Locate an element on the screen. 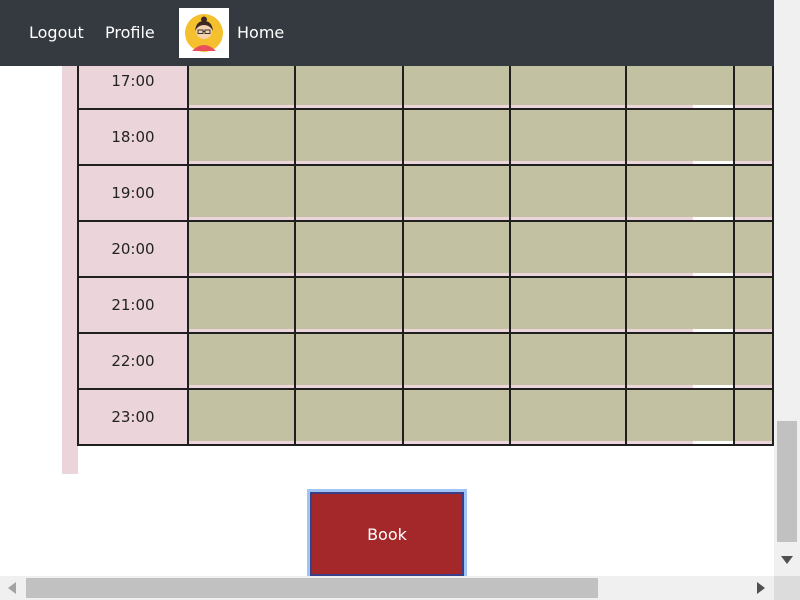 The width and height of the screenshot is (800, 600). timetable-row: 18:00 is located at coordinates (425, 137).